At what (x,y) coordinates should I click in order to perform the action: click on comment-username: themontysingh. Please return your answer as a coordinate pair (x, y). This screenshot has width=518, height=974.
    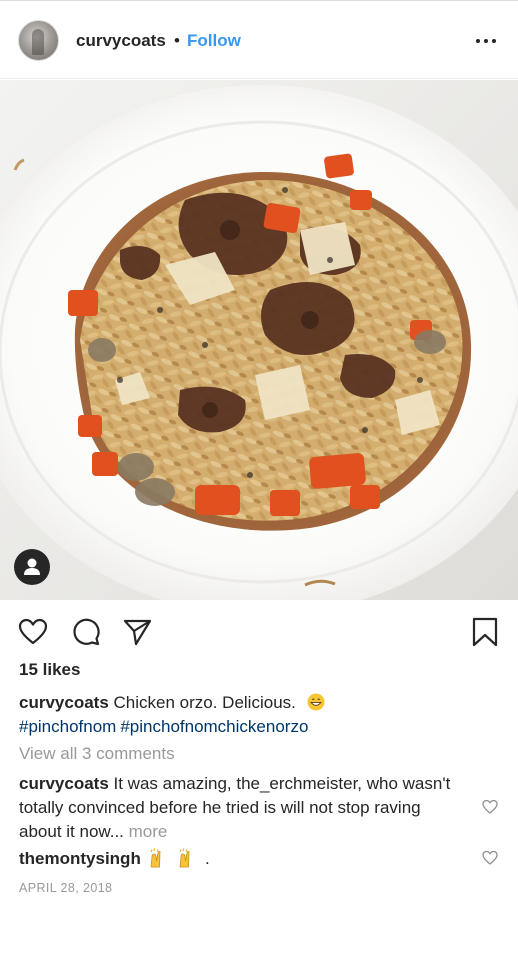
    Looking at the image, I should click on (80, 858).